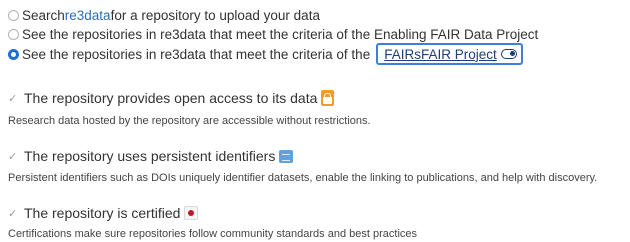  What do you see at coordinates (43, 15) in the screenshot?
I see `option-search-prefix: Search` at bounding box center [43, 15].